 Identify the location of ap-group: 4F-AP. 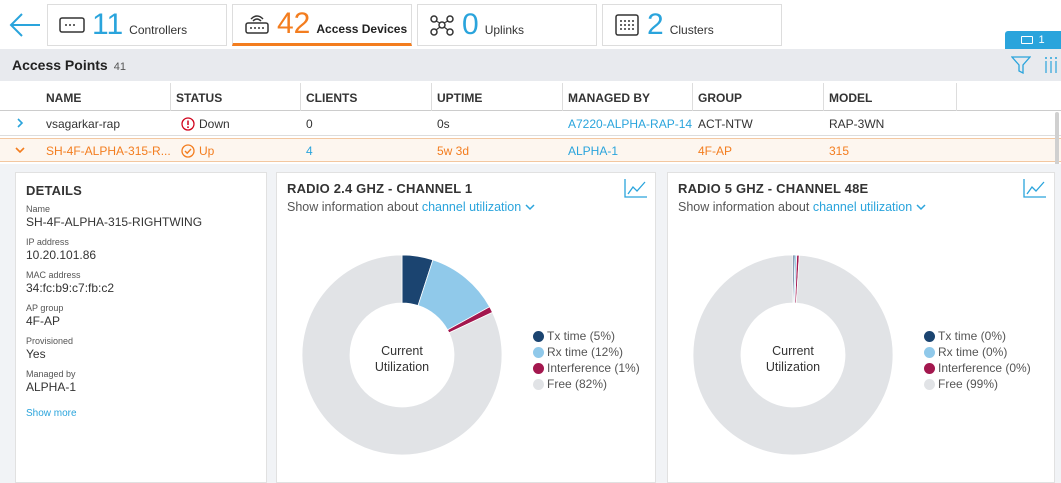
(715, 151).